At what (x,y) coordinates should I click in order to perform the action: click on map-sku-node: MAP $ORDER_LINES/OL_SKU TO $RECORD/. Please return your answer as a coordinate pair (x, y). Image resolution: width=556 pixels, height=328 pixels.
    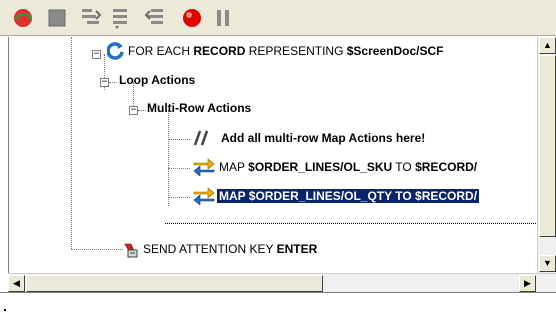
    Looking at the image, I should click on (348, 167).